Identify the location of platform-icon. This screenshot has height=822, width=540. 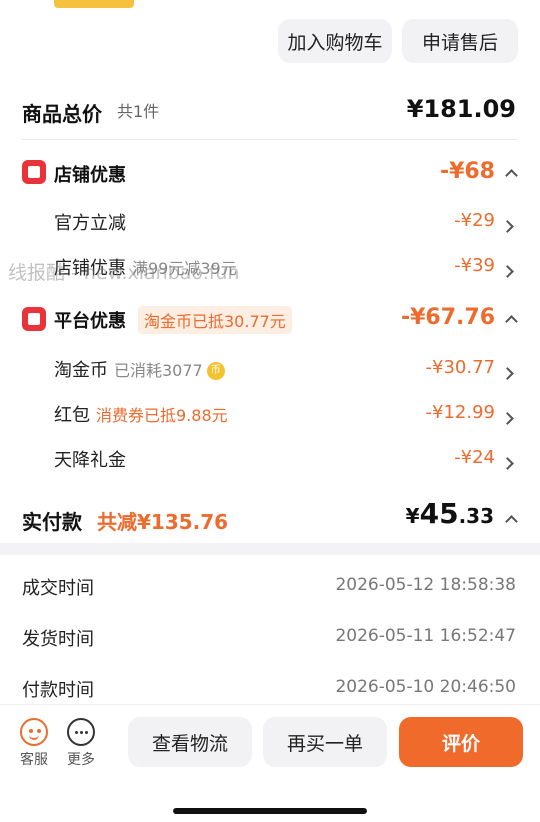
(34, 319).